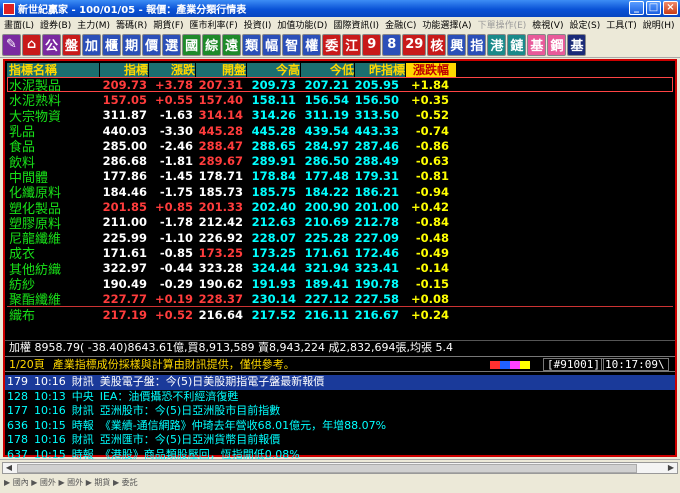 The width and height of the screenshot is (680, 493). I want to click on cell-value: 288.47, so click(220, 145).